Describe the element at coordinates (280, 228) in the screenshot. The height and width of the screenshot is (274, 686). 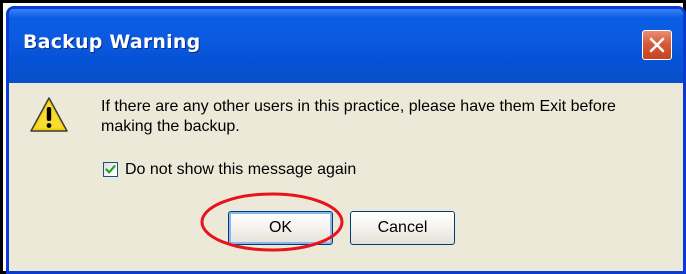
I see `ok-button: OK` at that location.